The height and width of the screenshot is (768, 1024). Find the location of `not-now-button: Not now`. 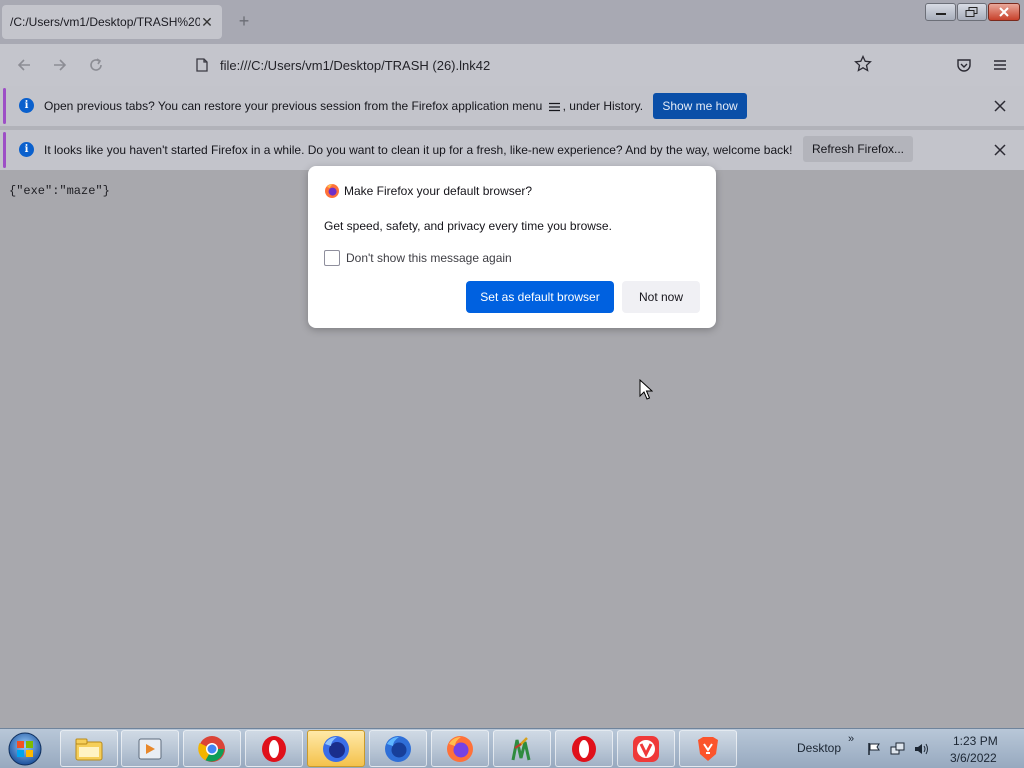

not-now-button: Not now is located at coordinates (661, 297).